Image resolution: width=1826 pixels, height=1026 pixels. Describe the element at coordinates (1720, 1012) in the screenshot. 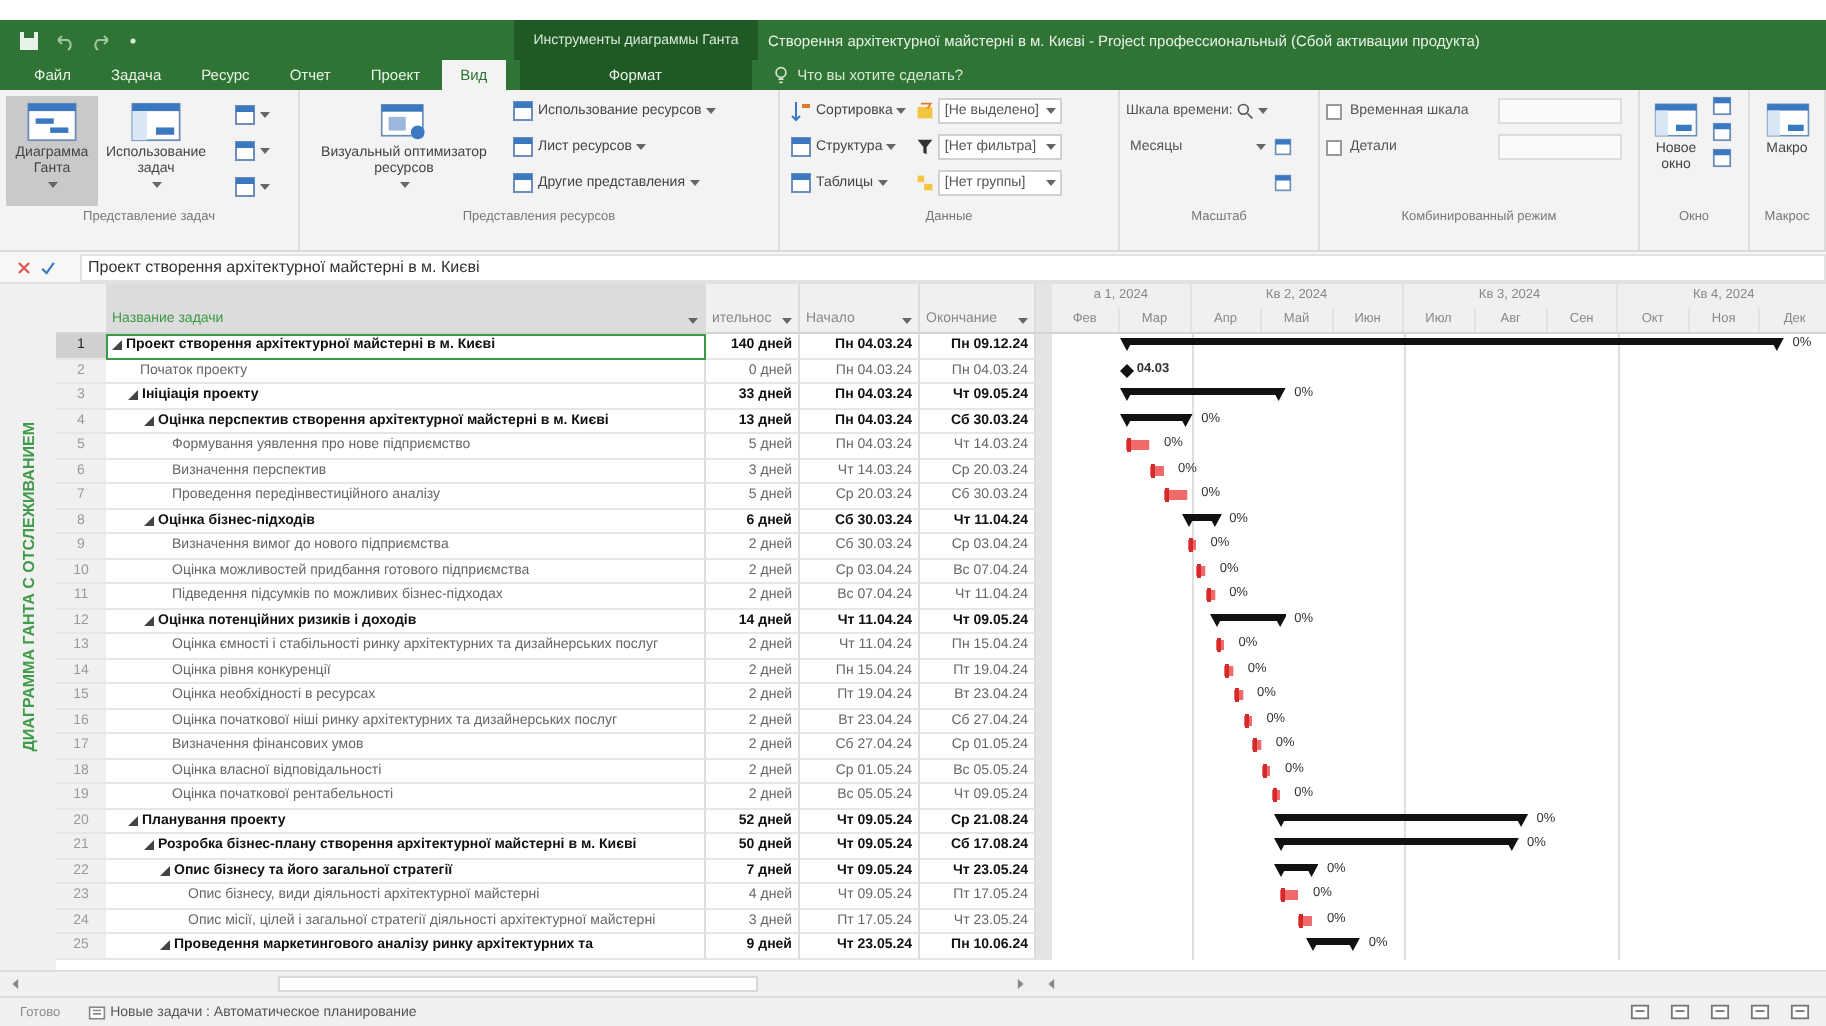

I see `network-view-icon` at that location.